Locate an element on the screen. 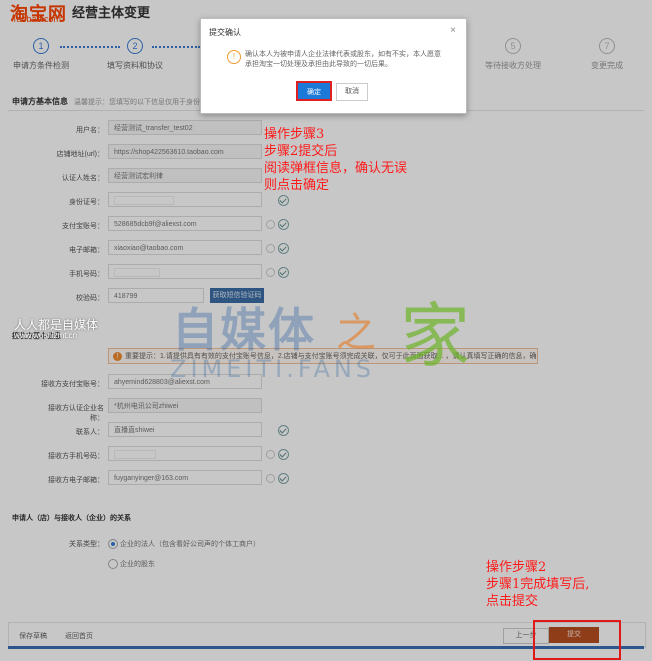  annotation-line: 操作步骤3 is located at coordinates (294, 134).